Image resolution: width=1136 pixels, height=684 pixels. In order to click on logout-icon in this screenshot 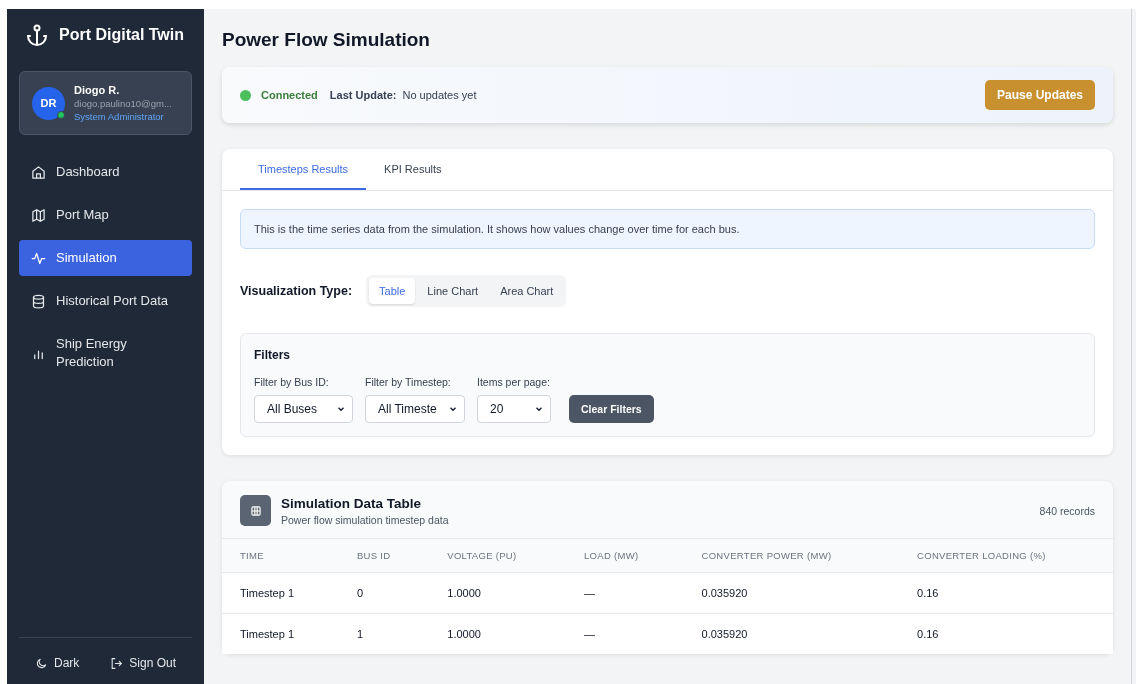, I will do `click(117, 663)`.